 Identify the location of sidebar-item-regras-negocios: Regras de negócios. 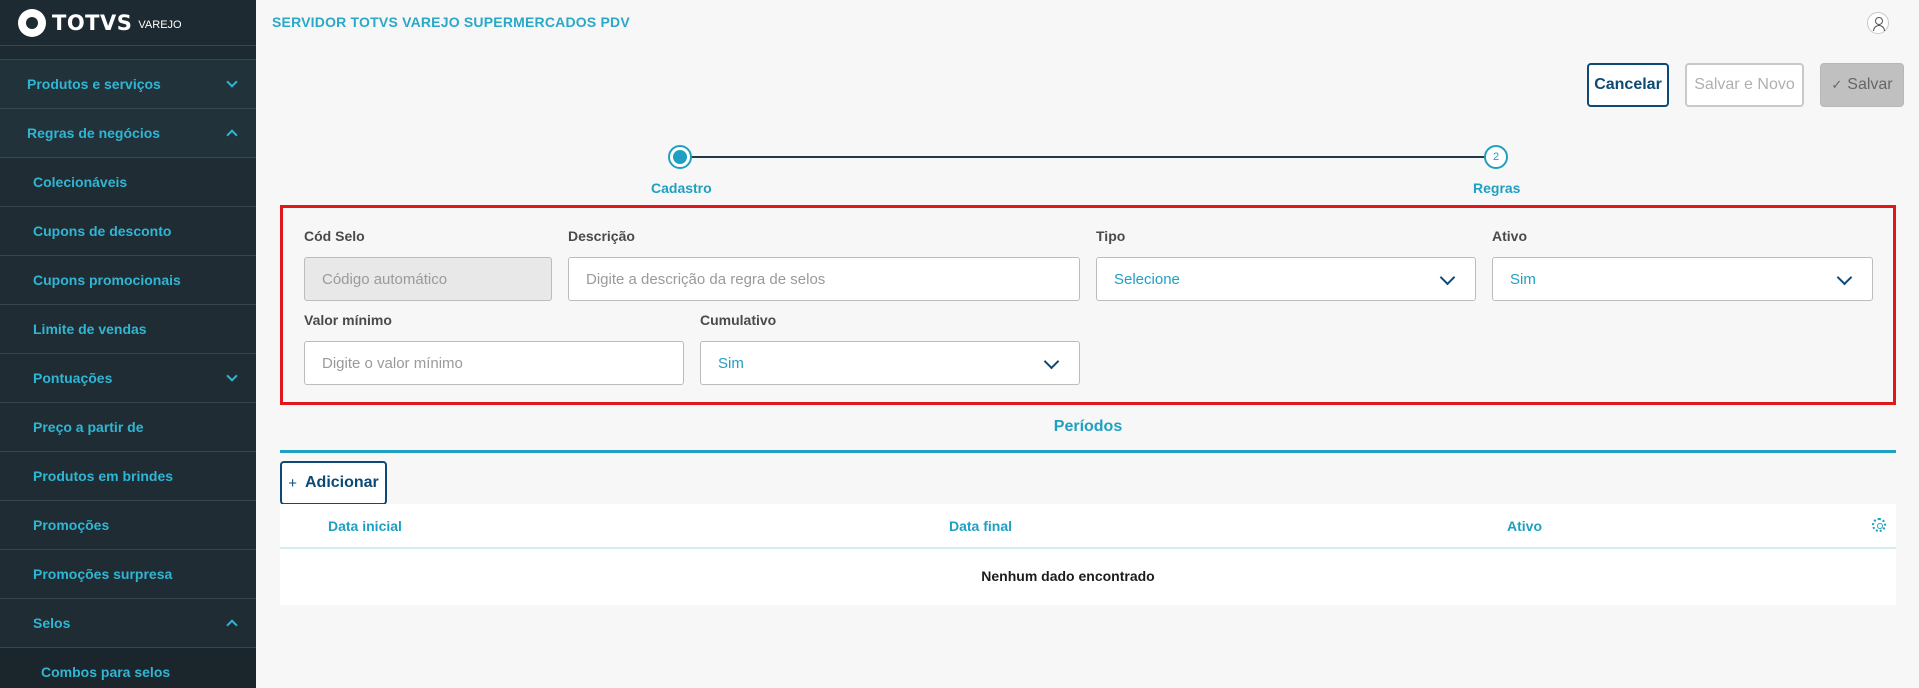
(128, 133).